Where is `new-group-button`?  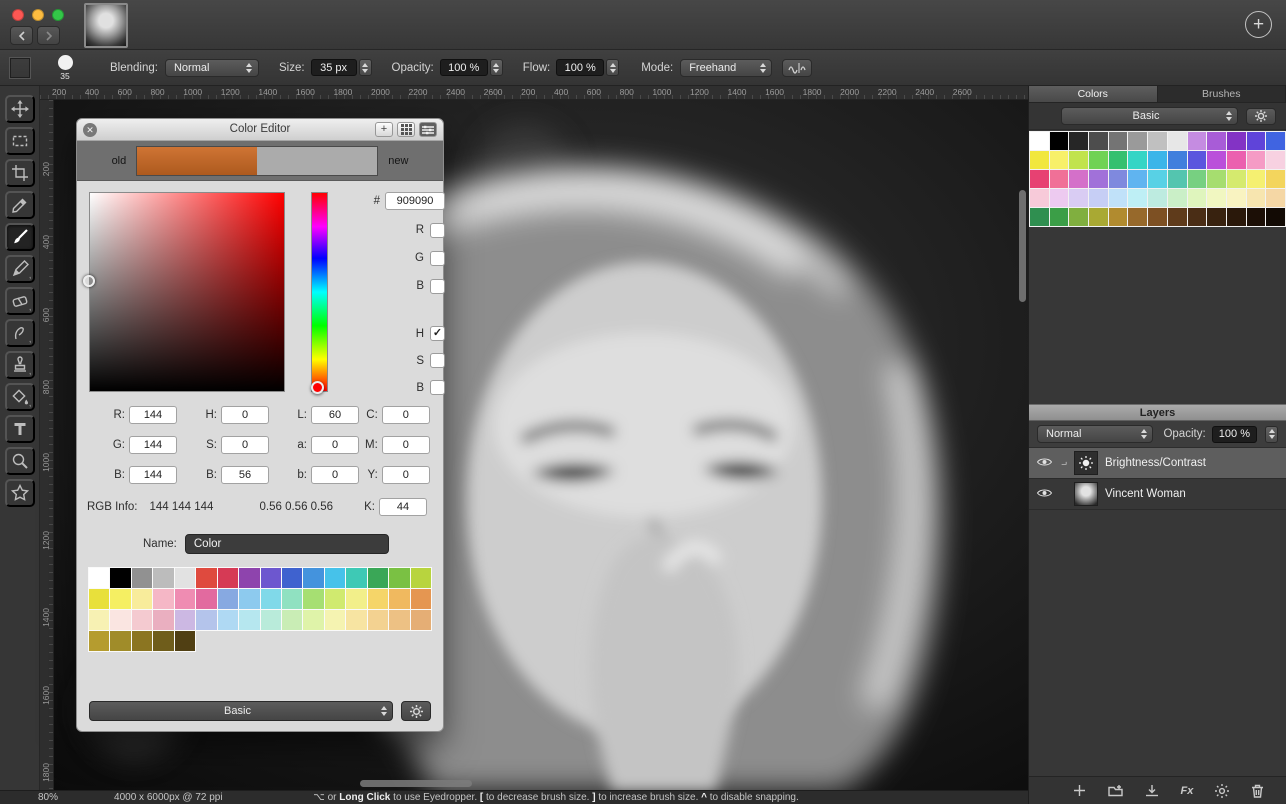 new-group-button is located at coordinates (1115, 790).